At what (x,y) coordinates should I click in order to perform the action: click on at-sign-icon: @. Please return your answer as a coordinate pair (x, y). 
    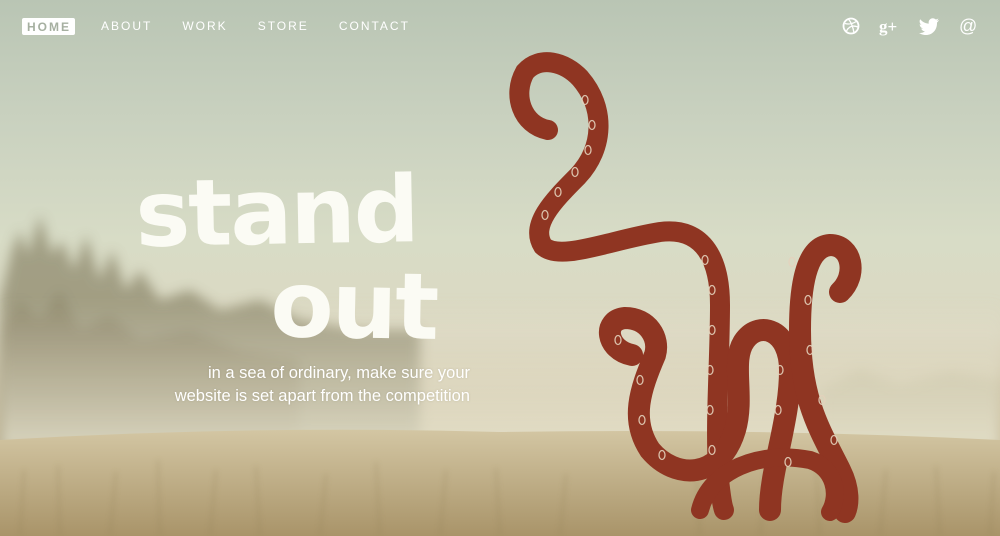
    Looking at the image, I should click on (968, 26).